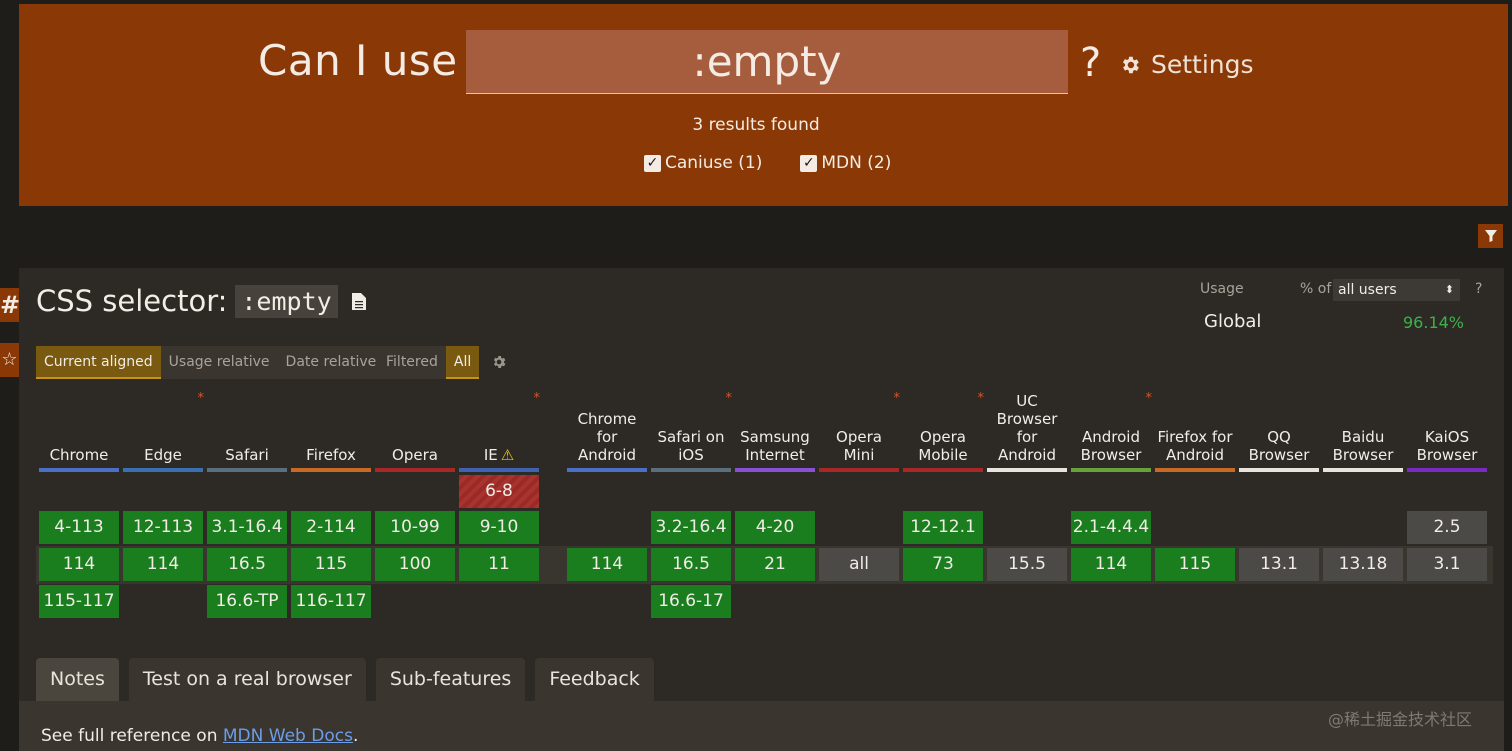  I want to click on browser-header: Safari, so click(247, 428).